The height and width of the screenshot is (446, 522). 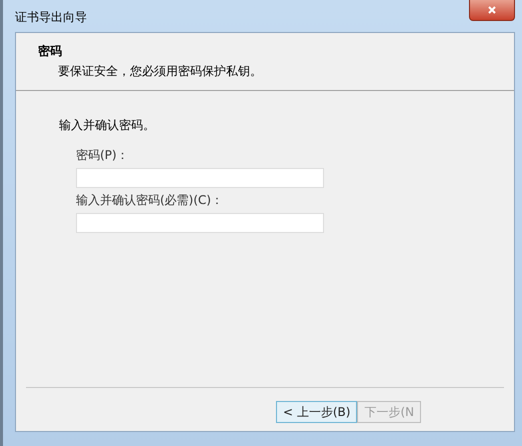 I want to click on page-title: 密码, so click(x=50, y=51).